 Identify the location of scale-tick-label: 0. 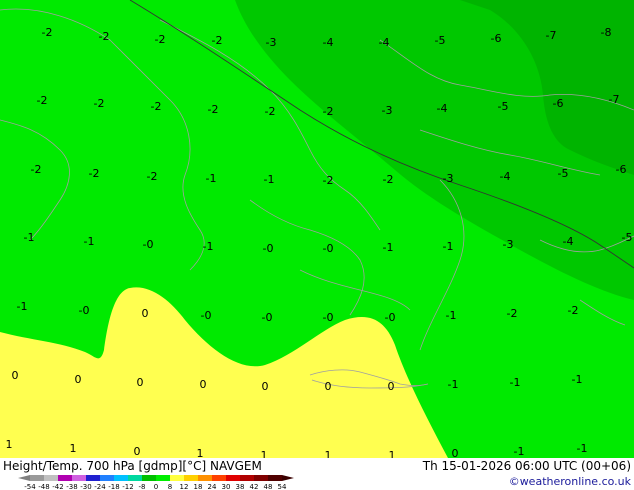
(156, 486).